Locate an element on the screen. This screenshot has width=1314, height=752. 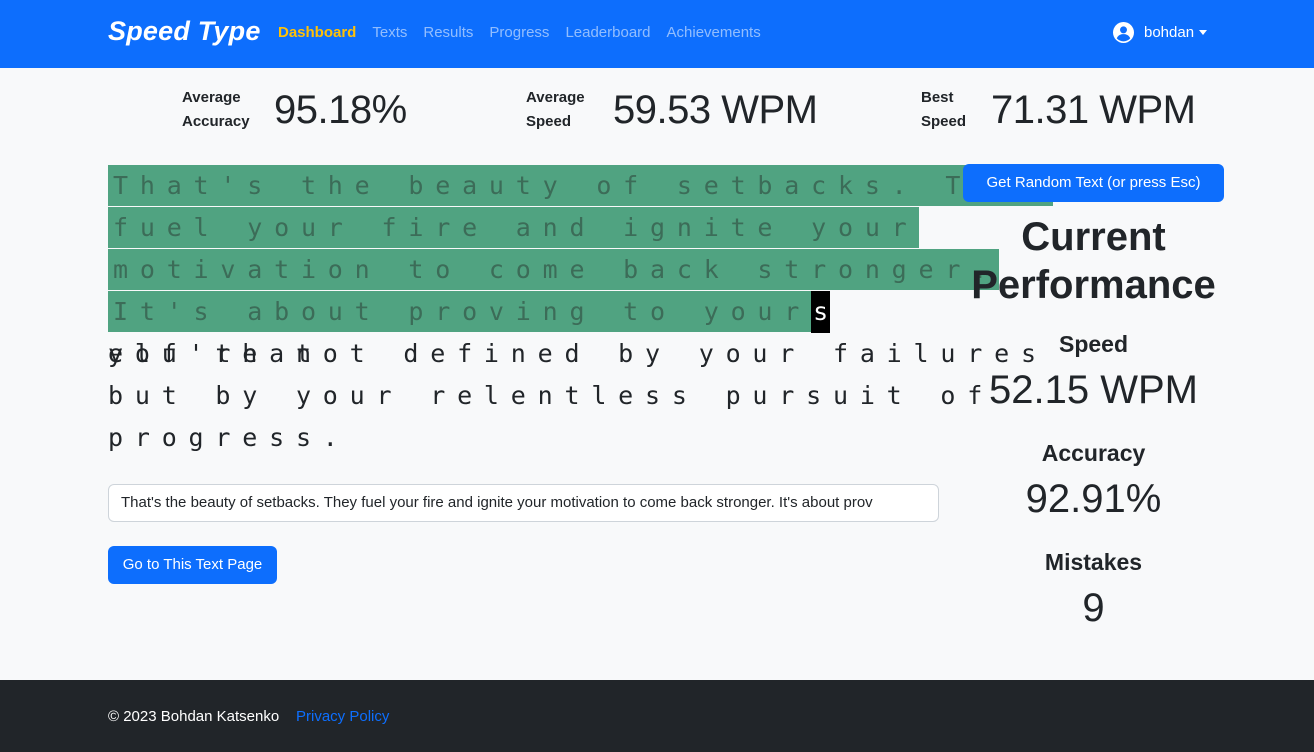
brand-logo: Speed Type is located at coordinates (184, 31).